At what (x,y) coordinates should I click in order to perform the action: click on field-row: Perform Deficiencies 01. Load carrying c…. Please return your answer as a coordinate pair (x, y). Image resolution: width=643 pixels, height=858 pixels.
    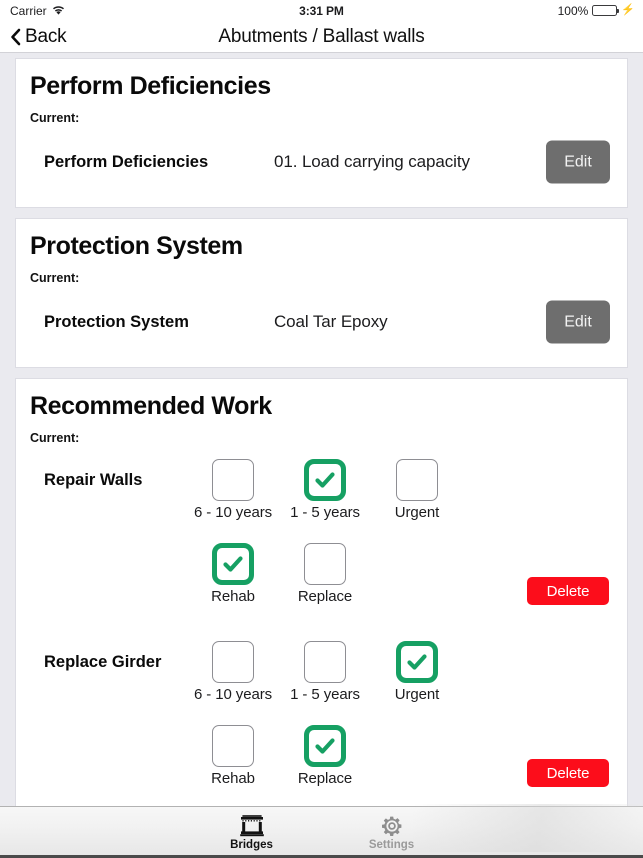
    Looking at the image, I should click on (321, 162).